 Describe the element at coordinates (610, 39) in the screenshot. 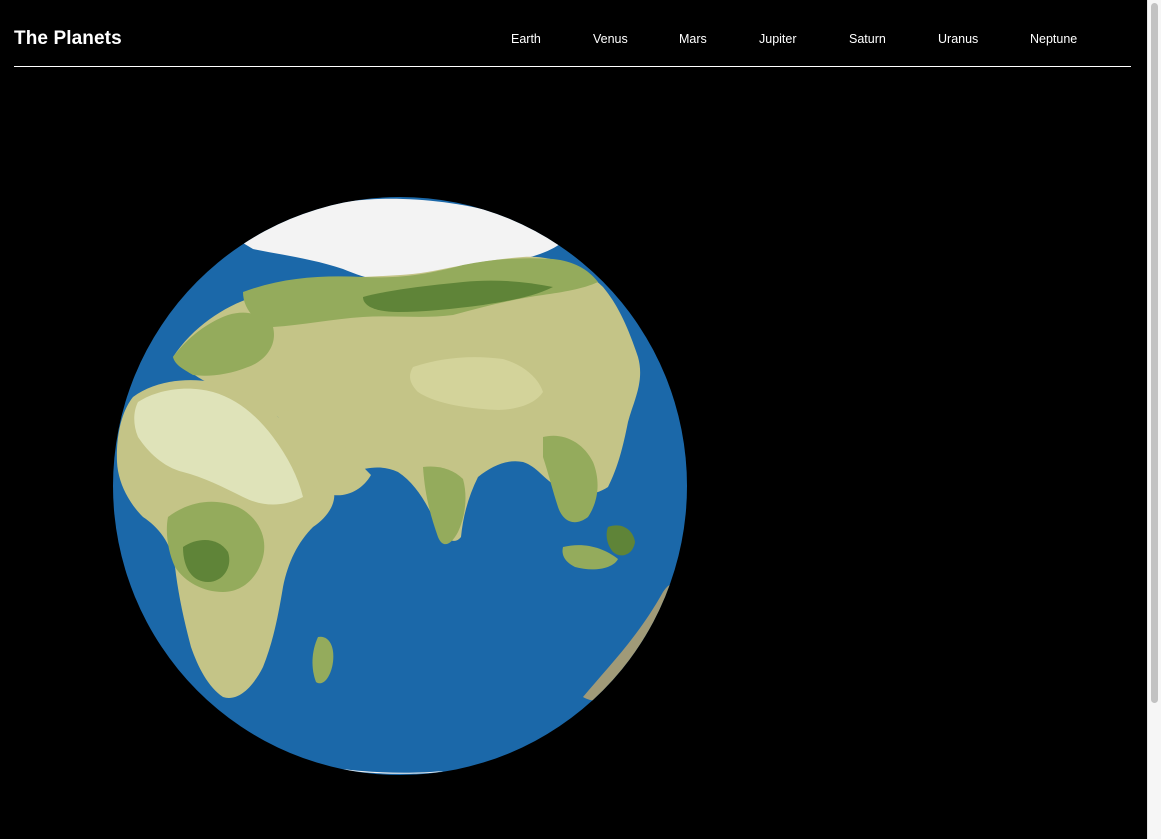

I see `nav-item-venus: Venus` at that location.